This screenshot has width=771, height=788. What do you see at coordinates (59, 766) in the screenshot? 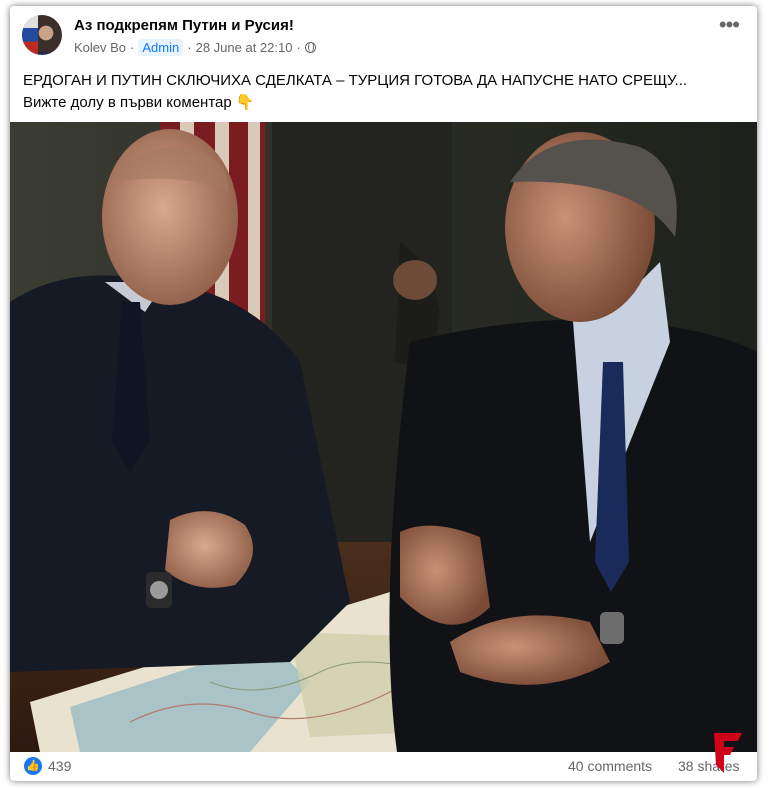
I see `reaction-count: 439` at bounding box center [59, 766].